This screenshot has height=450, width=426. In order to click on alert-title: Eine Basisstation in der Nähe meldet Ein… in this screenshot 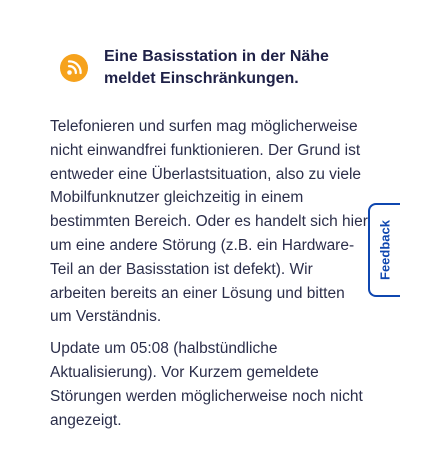, I will do `click(216, 67)`.